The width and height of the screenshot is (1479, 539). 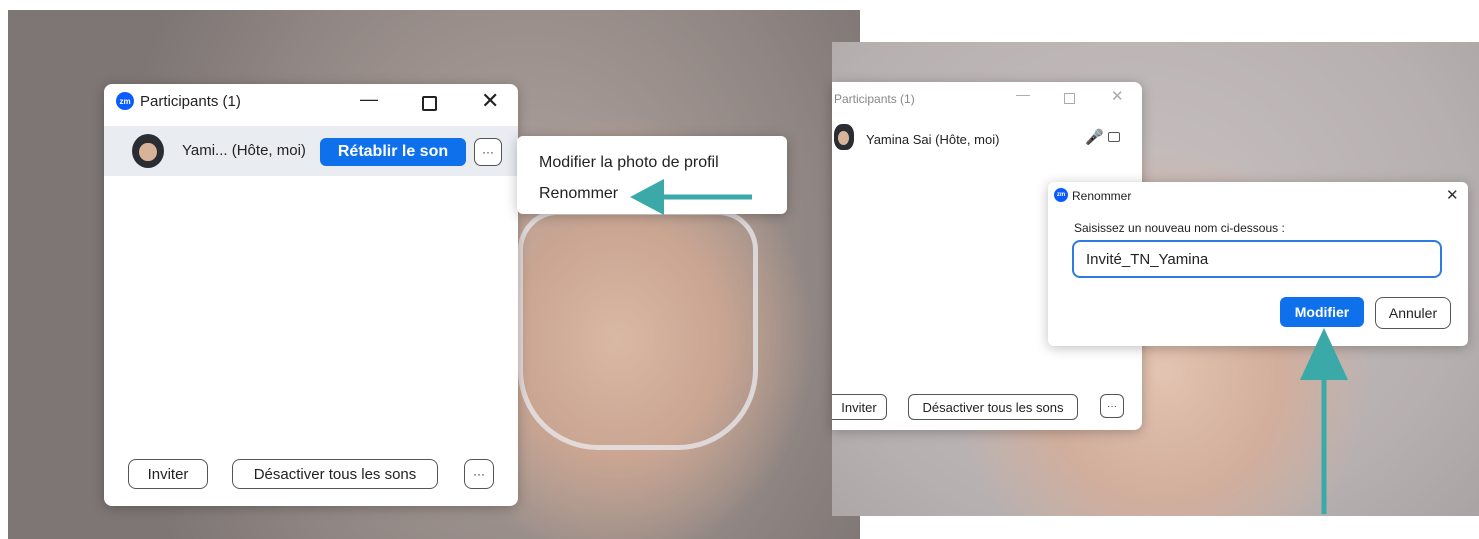 I want to click on invite-button: Inviter, so click(x=168, y=474).